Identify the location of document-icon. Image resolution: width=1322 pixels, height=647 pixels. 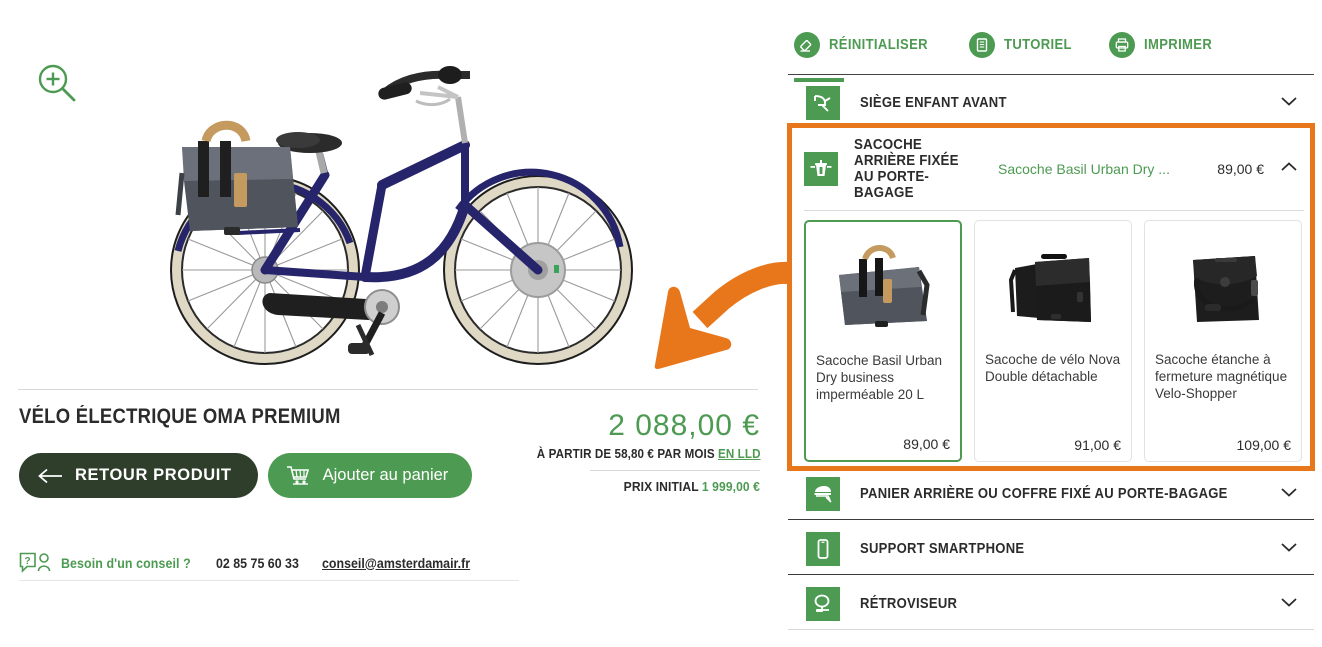
(981, 45).